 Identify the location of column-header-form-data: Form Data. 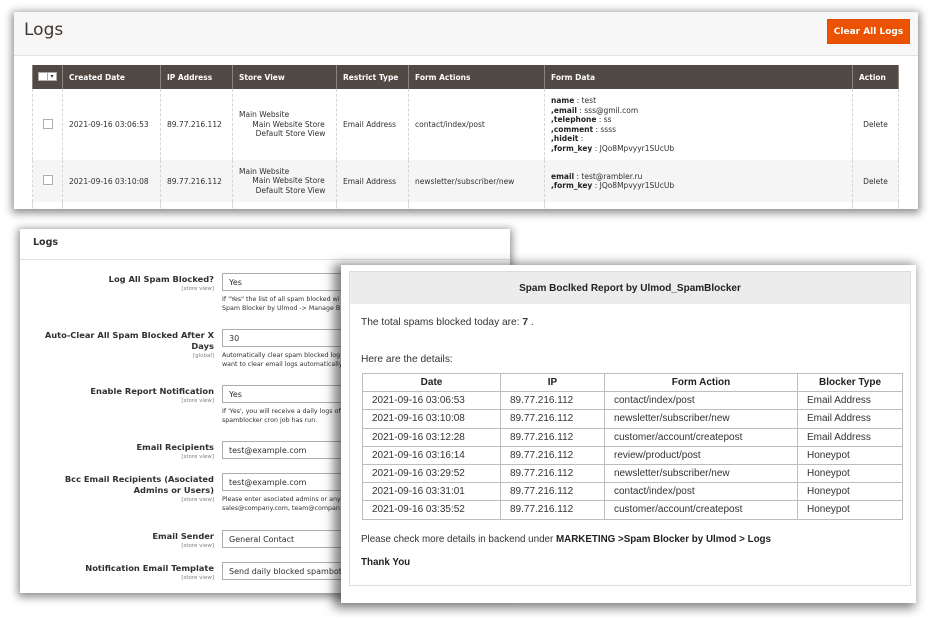
(698, 77).